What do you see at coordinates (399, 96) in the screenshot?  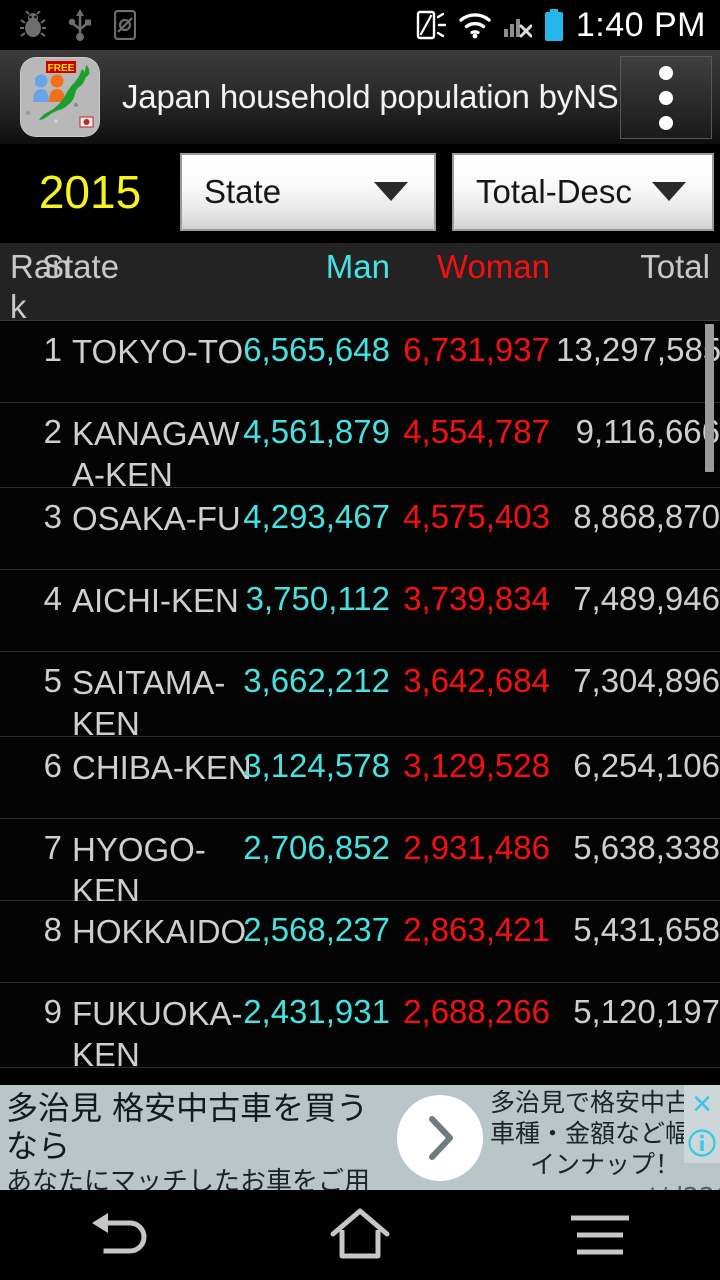 I see `app-title: Japan household population byNSDev` at bounding box center [399, 96].